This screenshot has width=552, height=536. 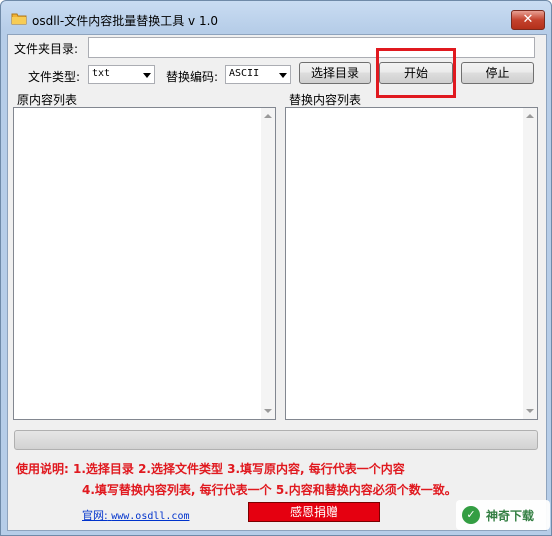 I want to click on folder-label: 文件夹目录:, so click(x=46, y=49).